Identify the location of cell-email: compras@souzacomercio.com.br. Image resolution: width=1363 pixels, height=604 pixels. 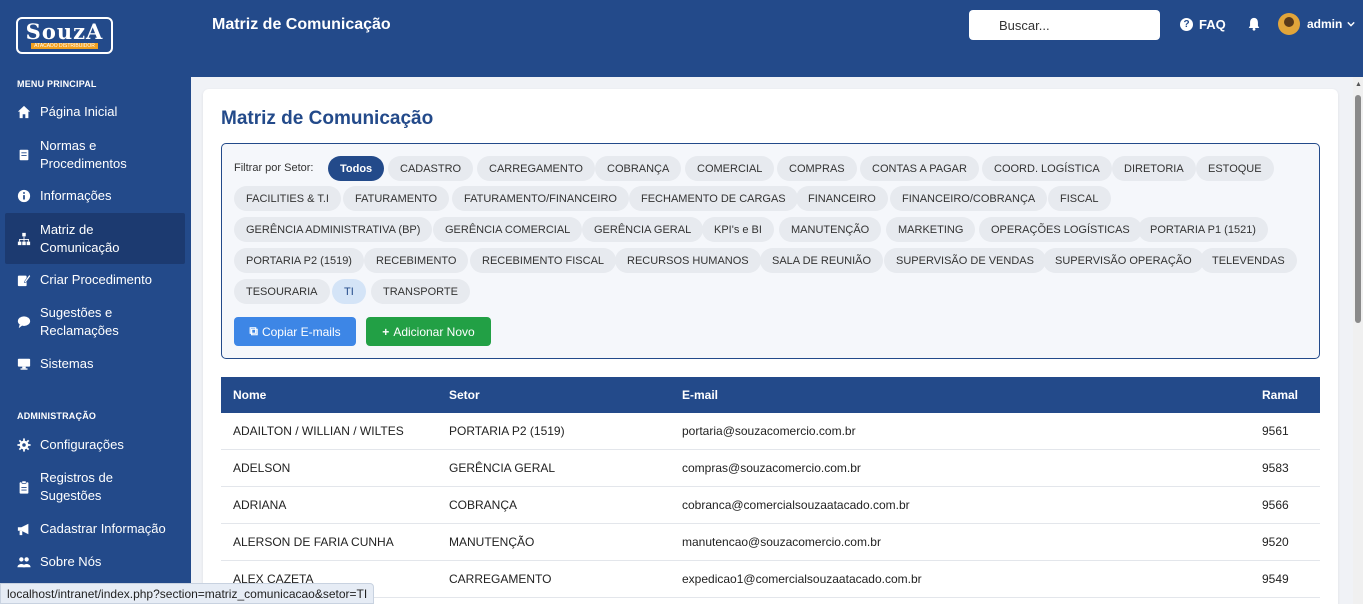
(771, 468).